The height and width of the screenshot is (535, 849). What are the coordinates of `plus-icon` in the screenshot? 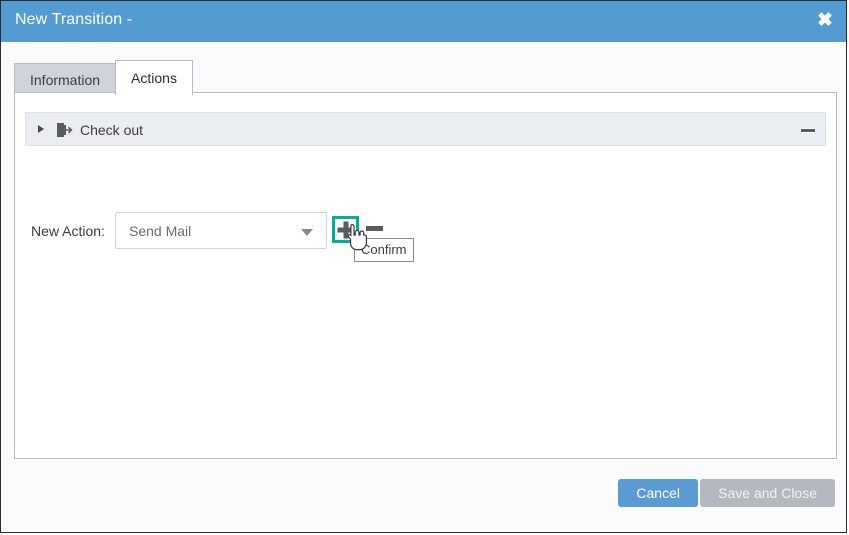 It's located at (345, 229).